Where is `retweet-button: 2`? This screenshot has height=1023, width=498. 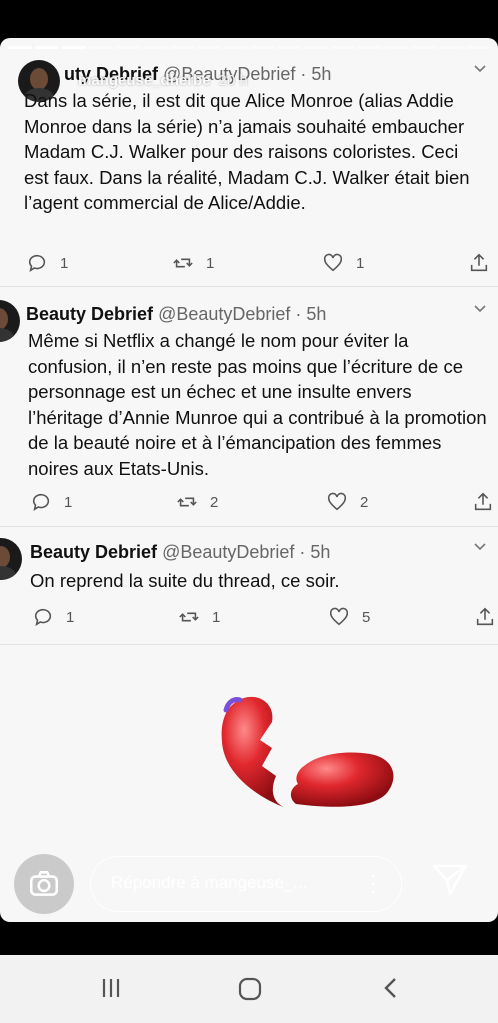
retweet-button: 2 is located at coordinates (197, 502).